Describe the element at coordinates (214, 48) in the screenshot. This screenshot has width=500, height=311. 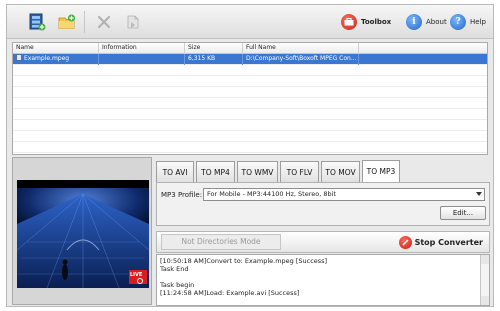
I see `column-header-size: Size` at that location.